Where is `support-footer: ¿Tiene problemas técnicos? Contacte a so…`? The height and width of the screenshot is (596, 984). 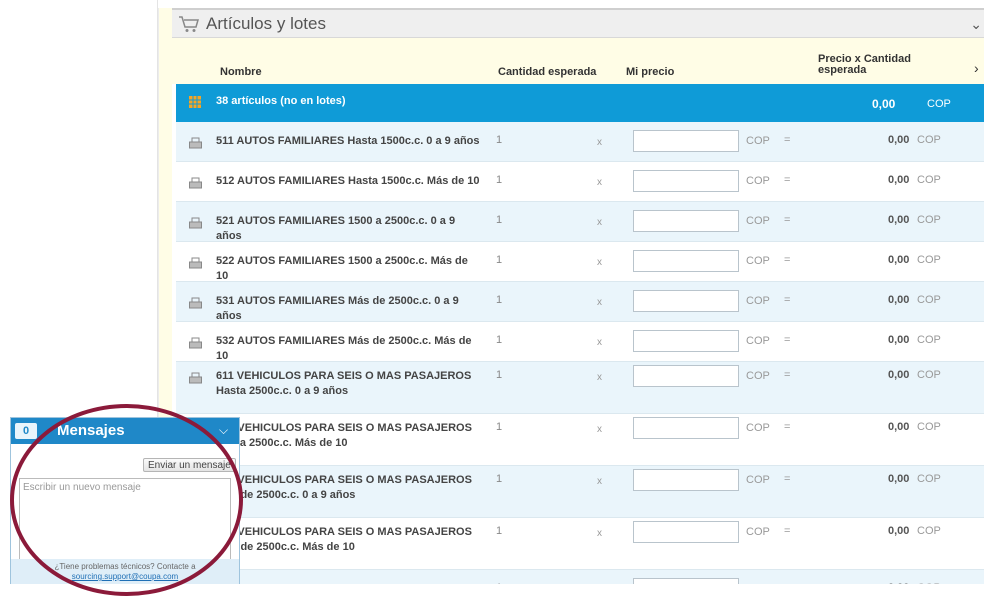 support-footer: ¿Tiene problemas técnicos? Contacte a so… is located at coordinates (125, 571).